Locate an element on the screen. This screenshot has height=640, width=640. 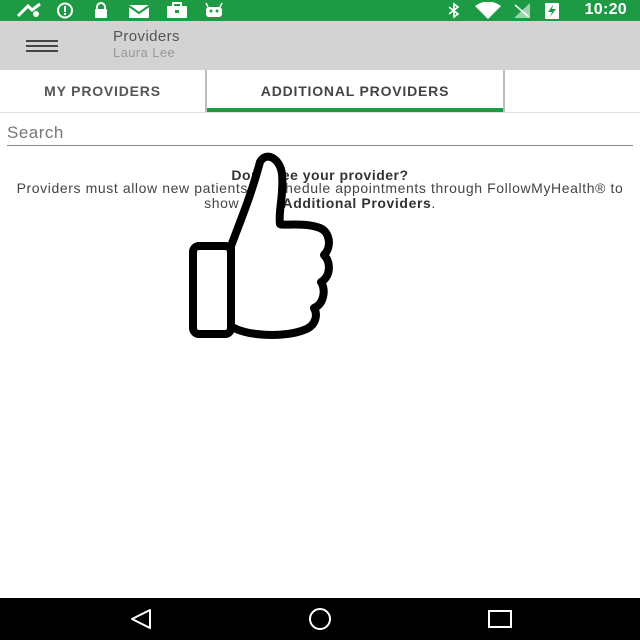
back-icon is located at coordinates (141, 619).